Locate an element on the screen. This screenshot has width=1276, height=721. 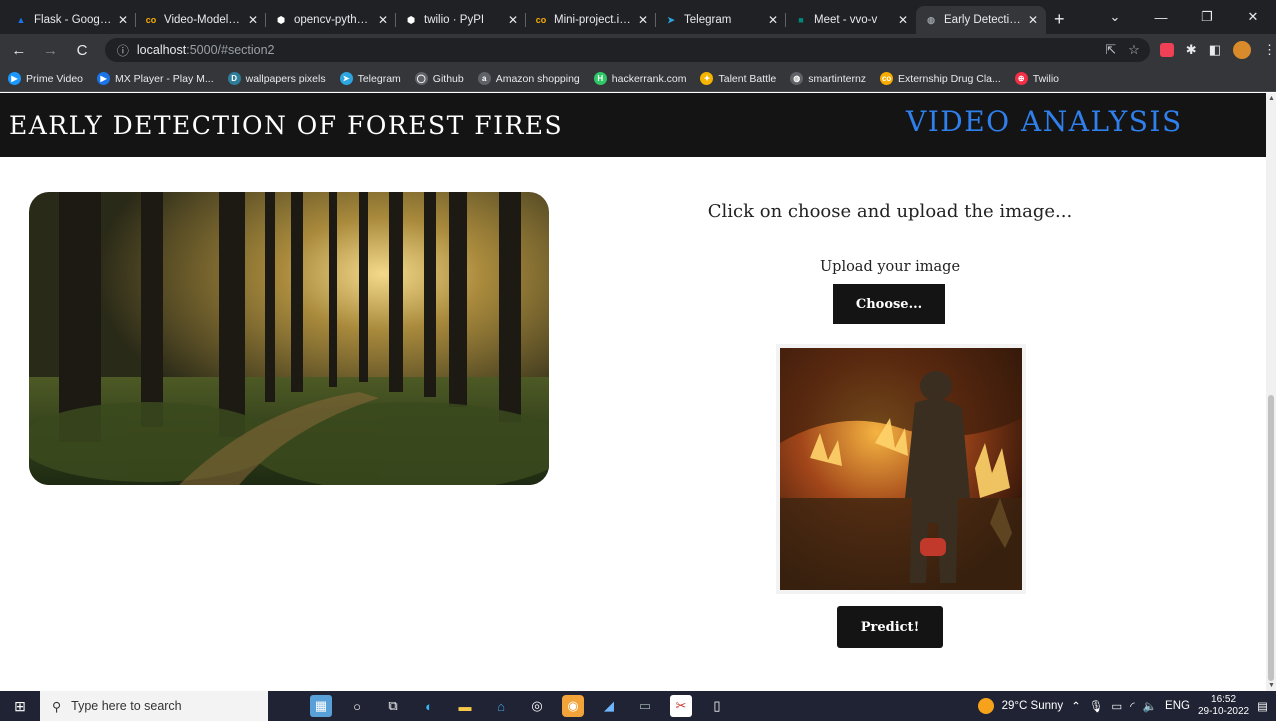
bookmark-label: Amazon shopping is located at coordinates (537, 78).